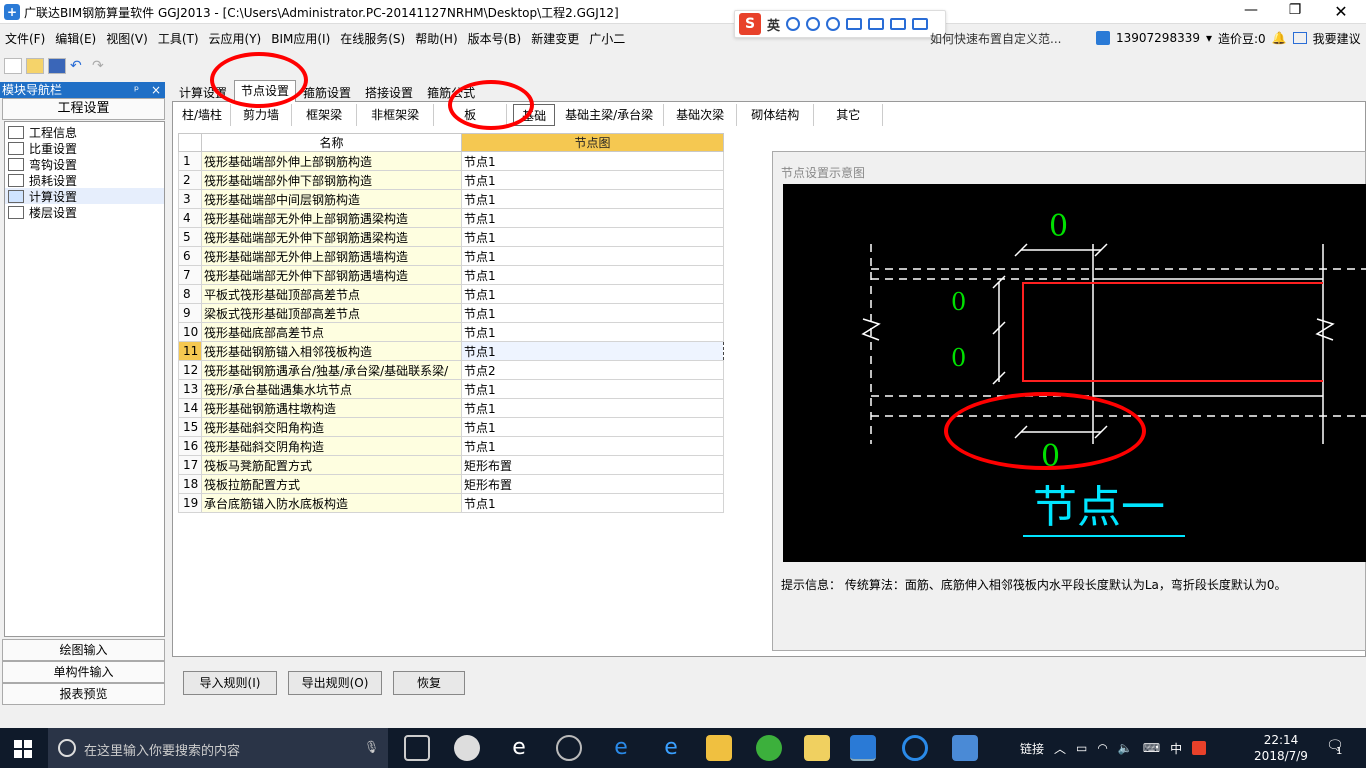 Image resolution: width=1366 pixels, height=768 pixels. Describe the element at coordinates (300, 38) in the screenshot. I see `menu-bim: BIM应用(I)` at that location.